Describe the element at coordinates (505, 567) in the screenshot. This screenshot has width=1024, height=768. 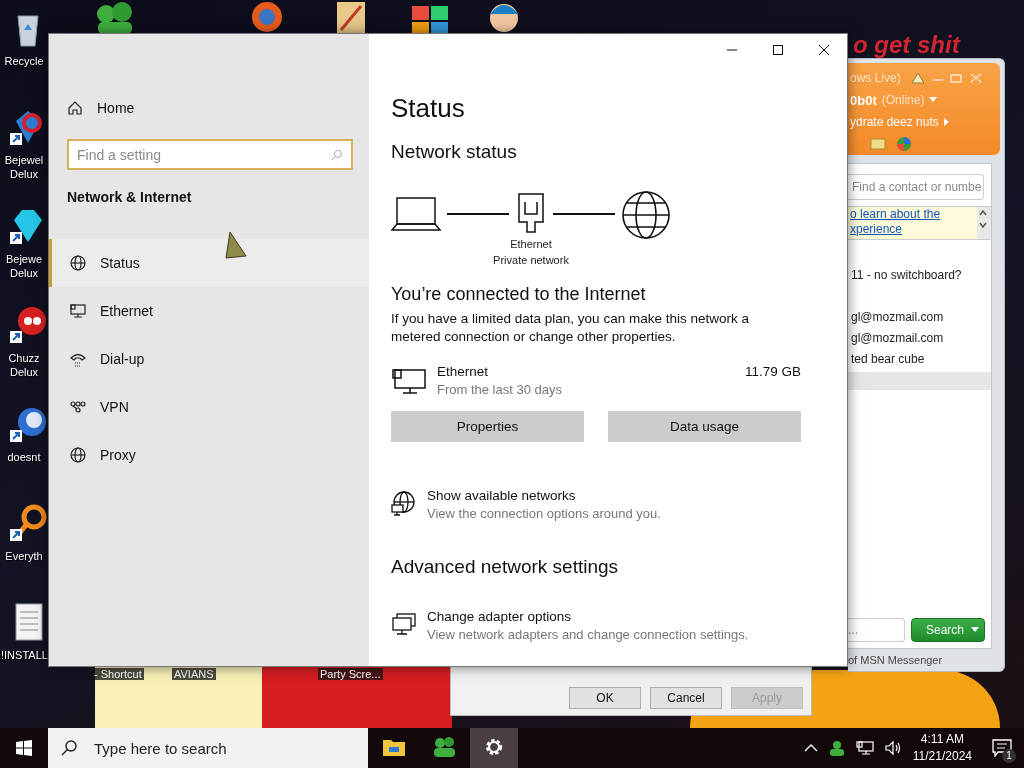
I see `section-heading: Advanced network settings` at that location.